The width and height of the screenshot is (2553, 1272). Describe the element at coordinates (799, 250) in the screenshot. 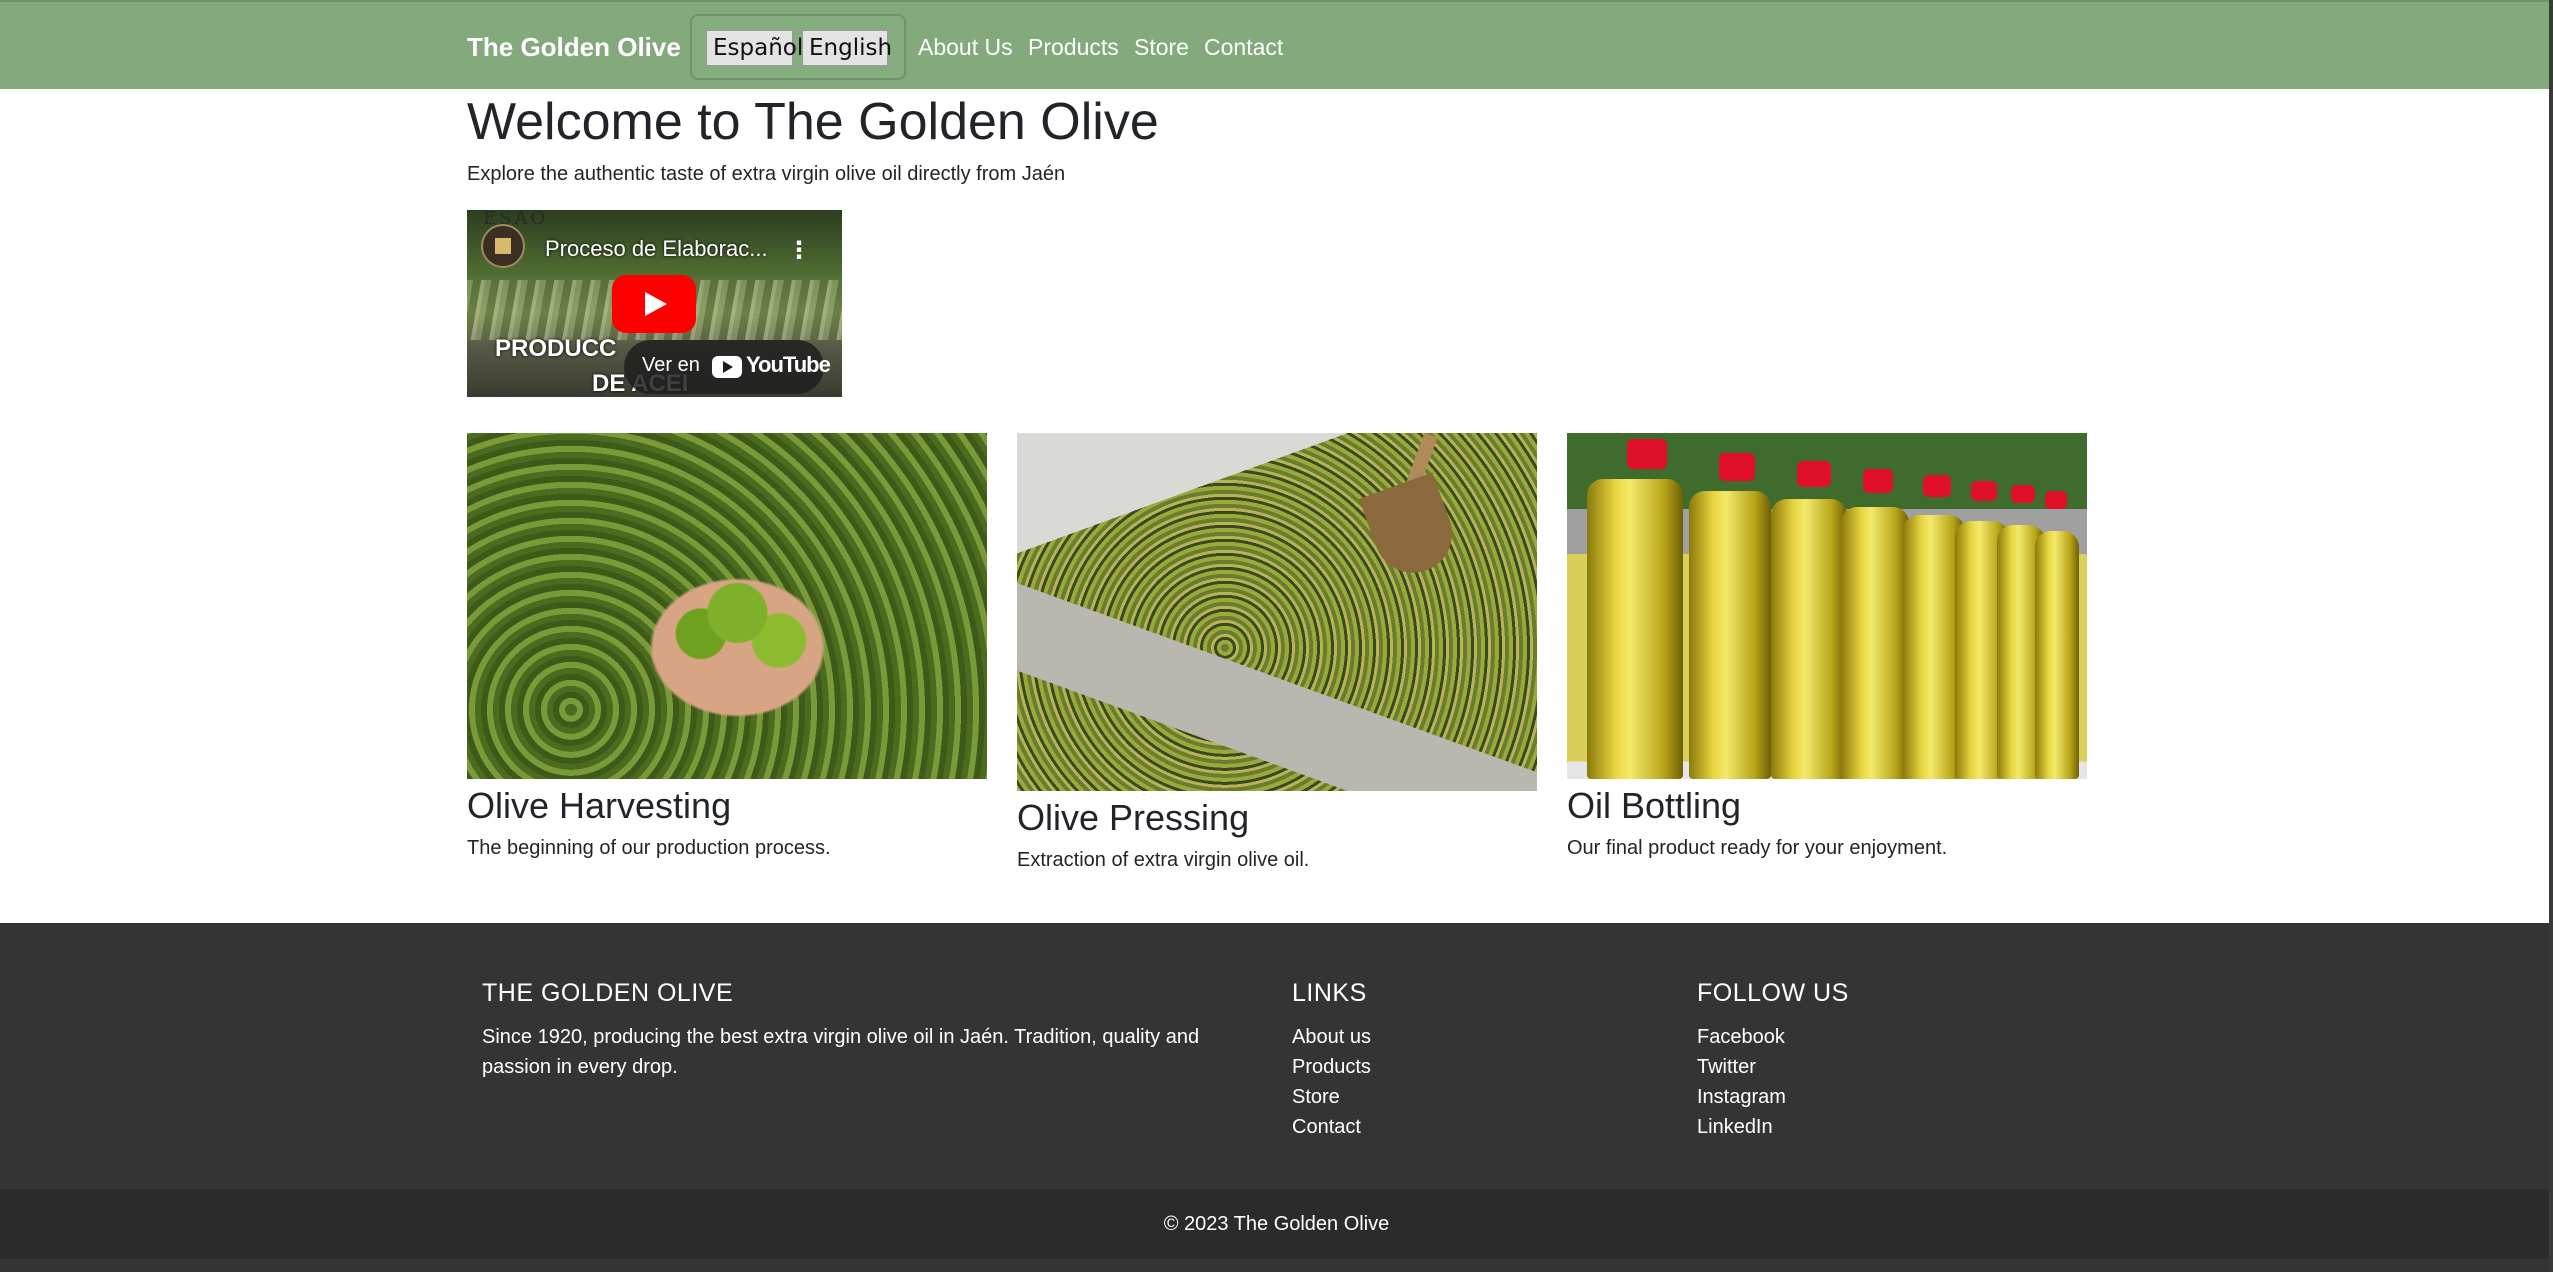

I see `more-options-icon: ⋮` at that location.